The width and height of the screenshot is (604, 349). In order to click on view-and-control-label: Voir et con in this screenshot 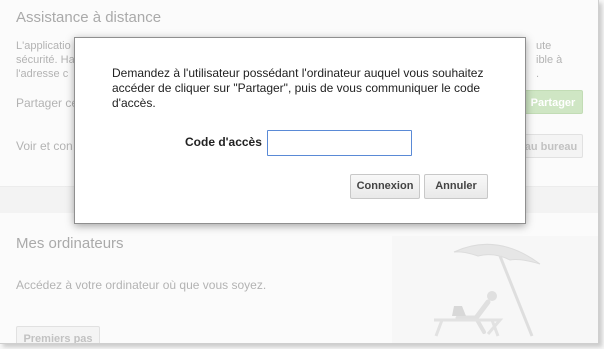, I will do `click(44, 146)`.